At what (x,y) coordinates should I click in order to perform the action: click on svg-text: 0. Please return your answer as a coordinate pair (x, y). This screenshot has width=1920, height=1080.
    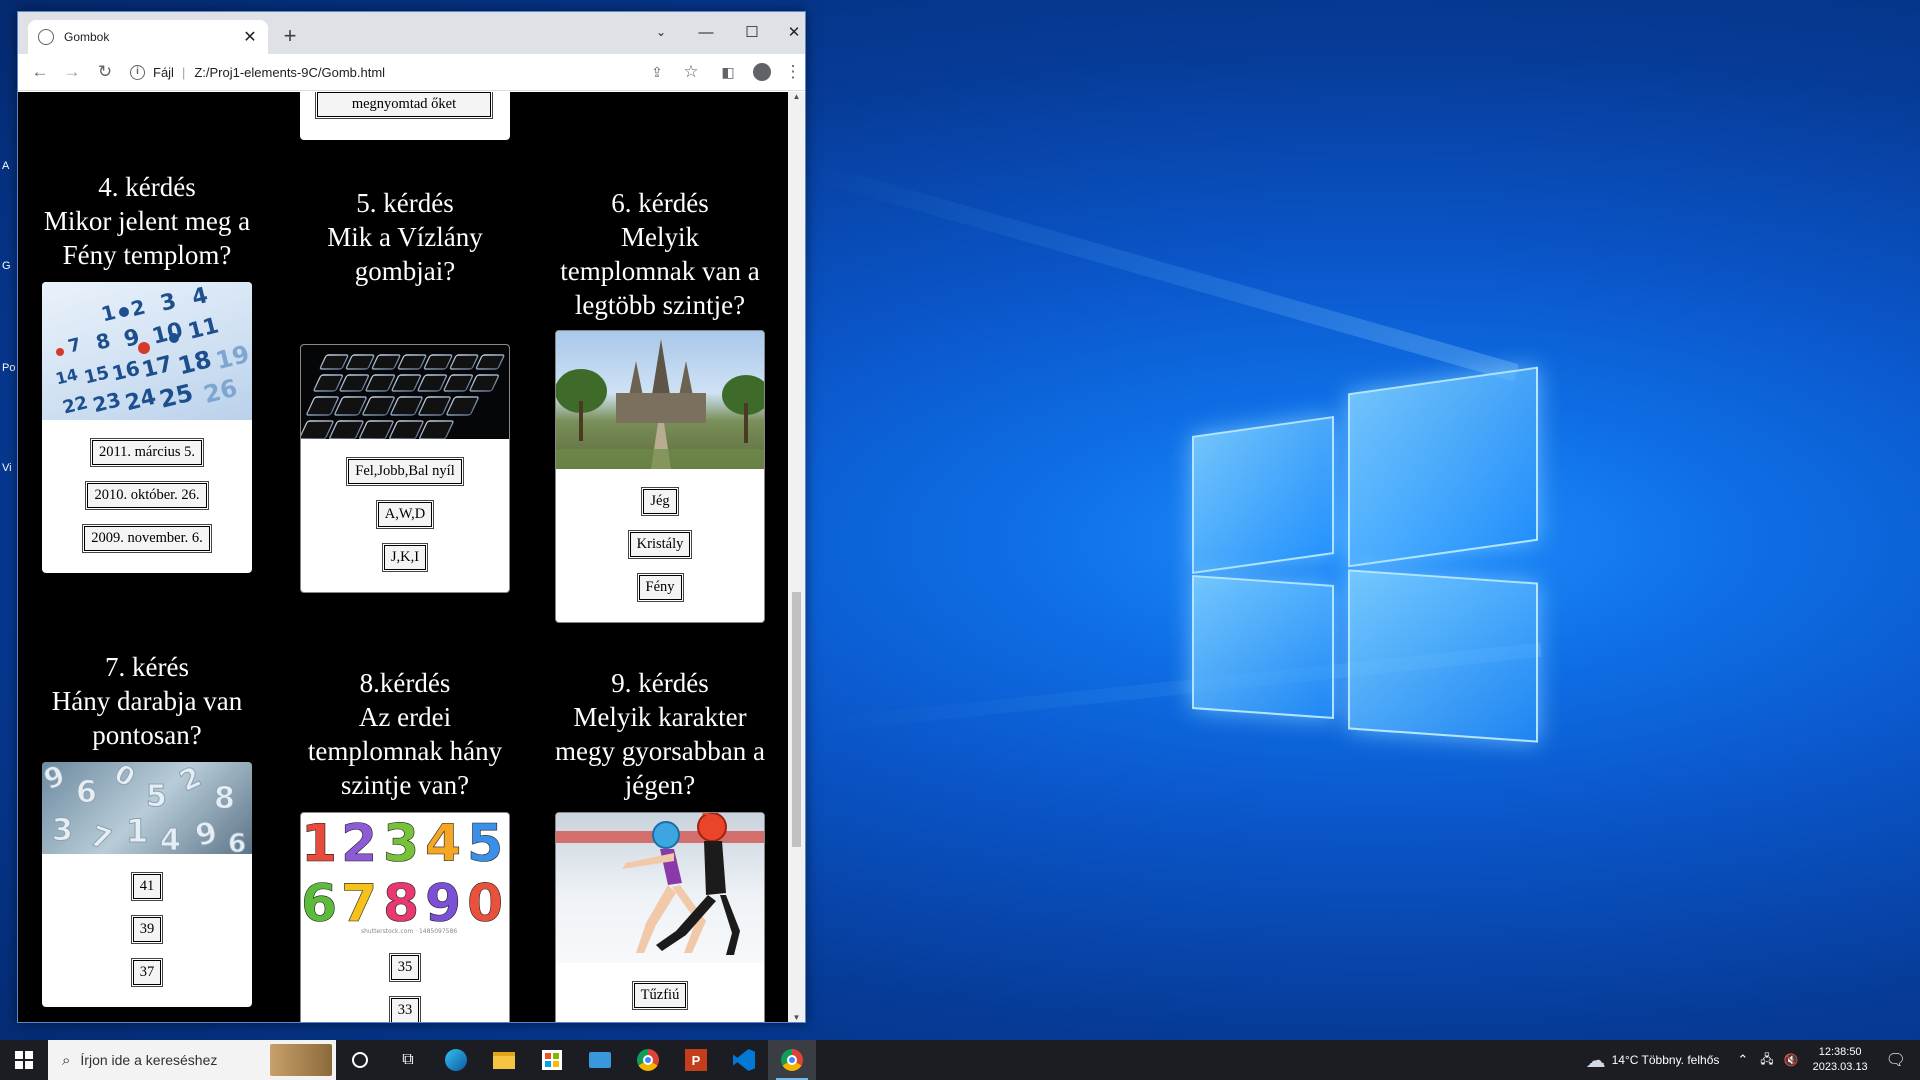
    Looking at the image, I should click on (124, 778).